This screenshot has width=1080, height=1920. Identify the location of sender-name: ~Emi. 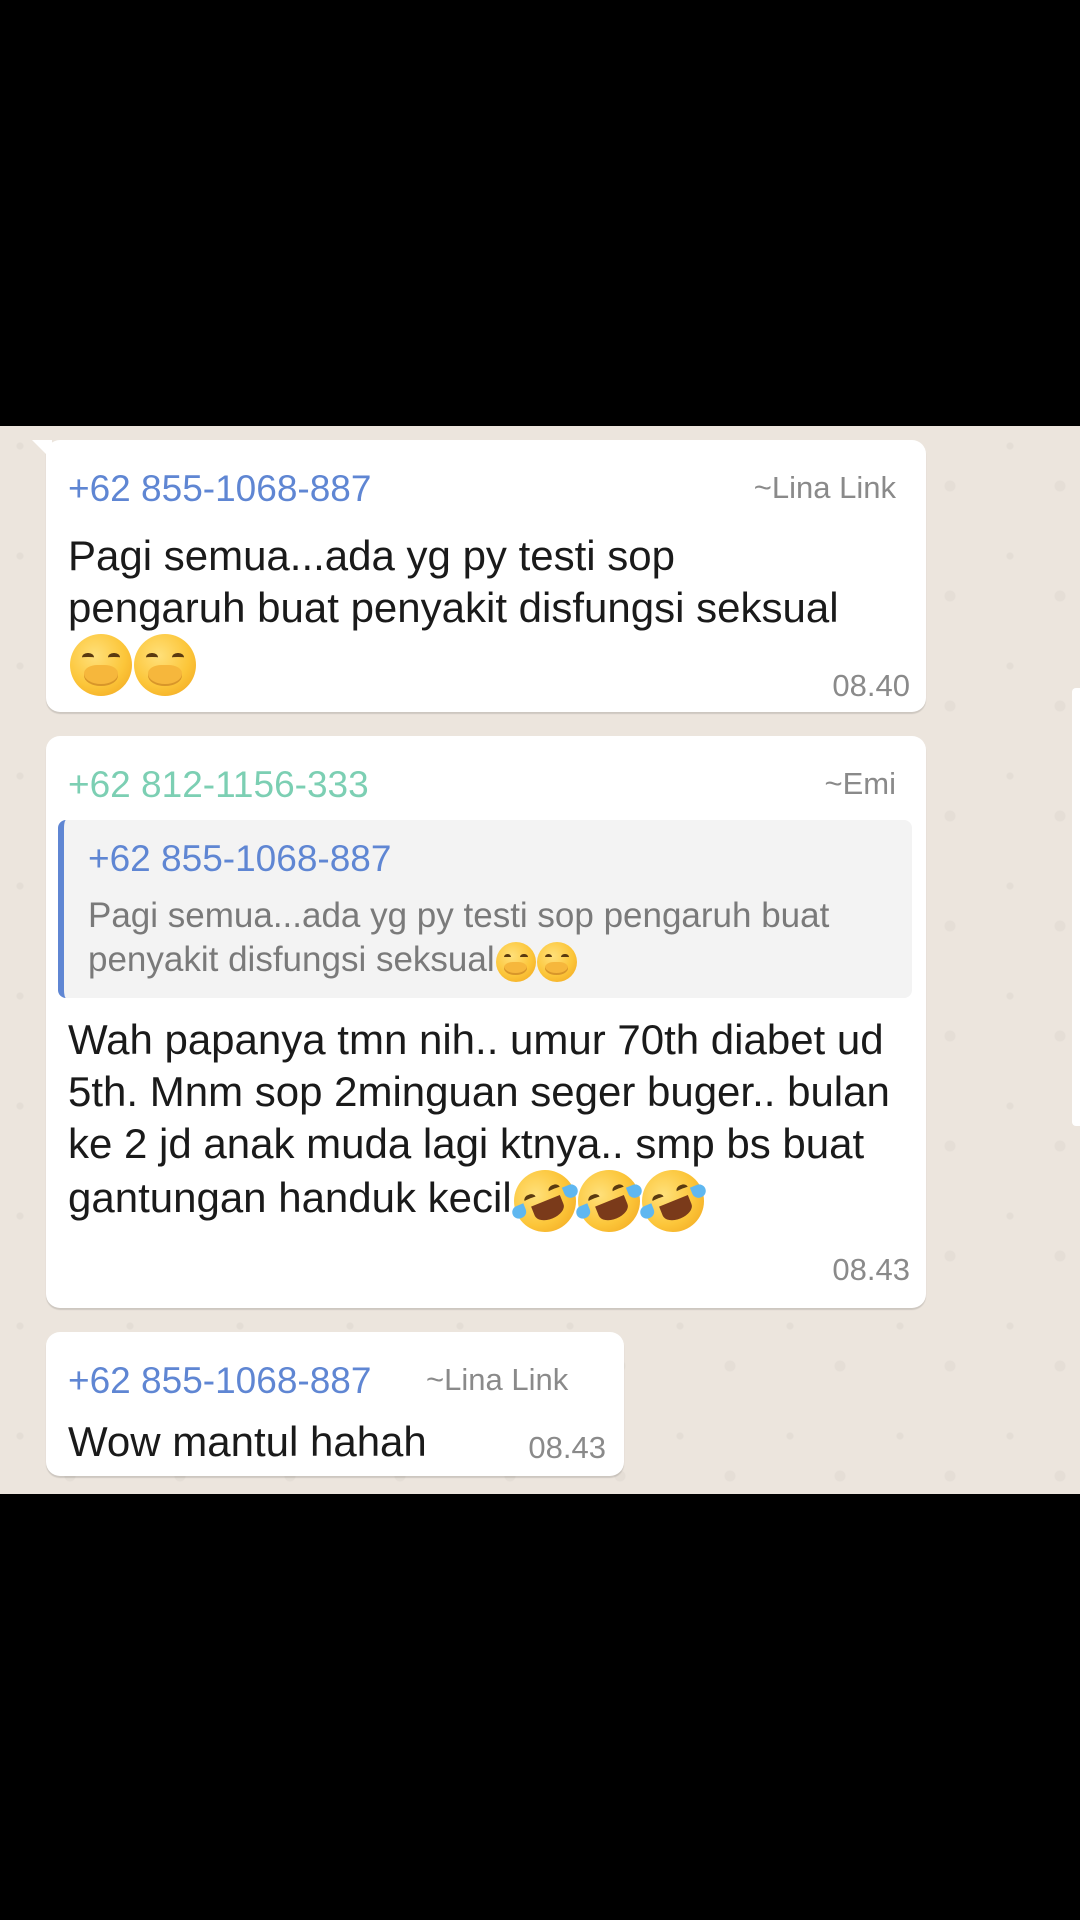
(860, 783).